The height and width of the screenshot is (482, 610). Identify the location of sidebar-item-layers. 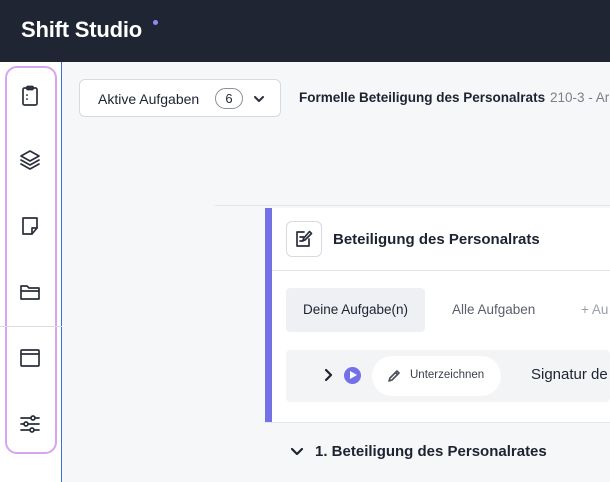
(30, 160).